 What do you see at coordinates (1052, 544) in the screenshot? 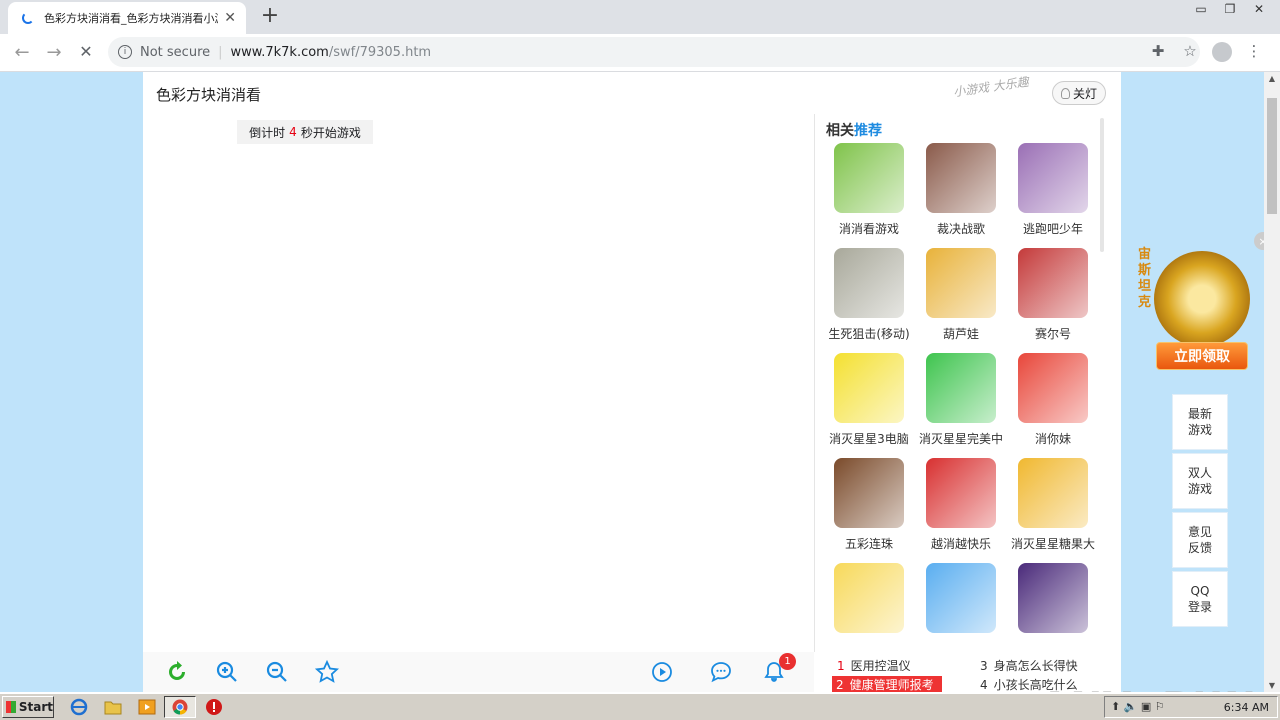
I see `related-game-name: 消灭星星糖果大` at bounding box center [1052, 544].